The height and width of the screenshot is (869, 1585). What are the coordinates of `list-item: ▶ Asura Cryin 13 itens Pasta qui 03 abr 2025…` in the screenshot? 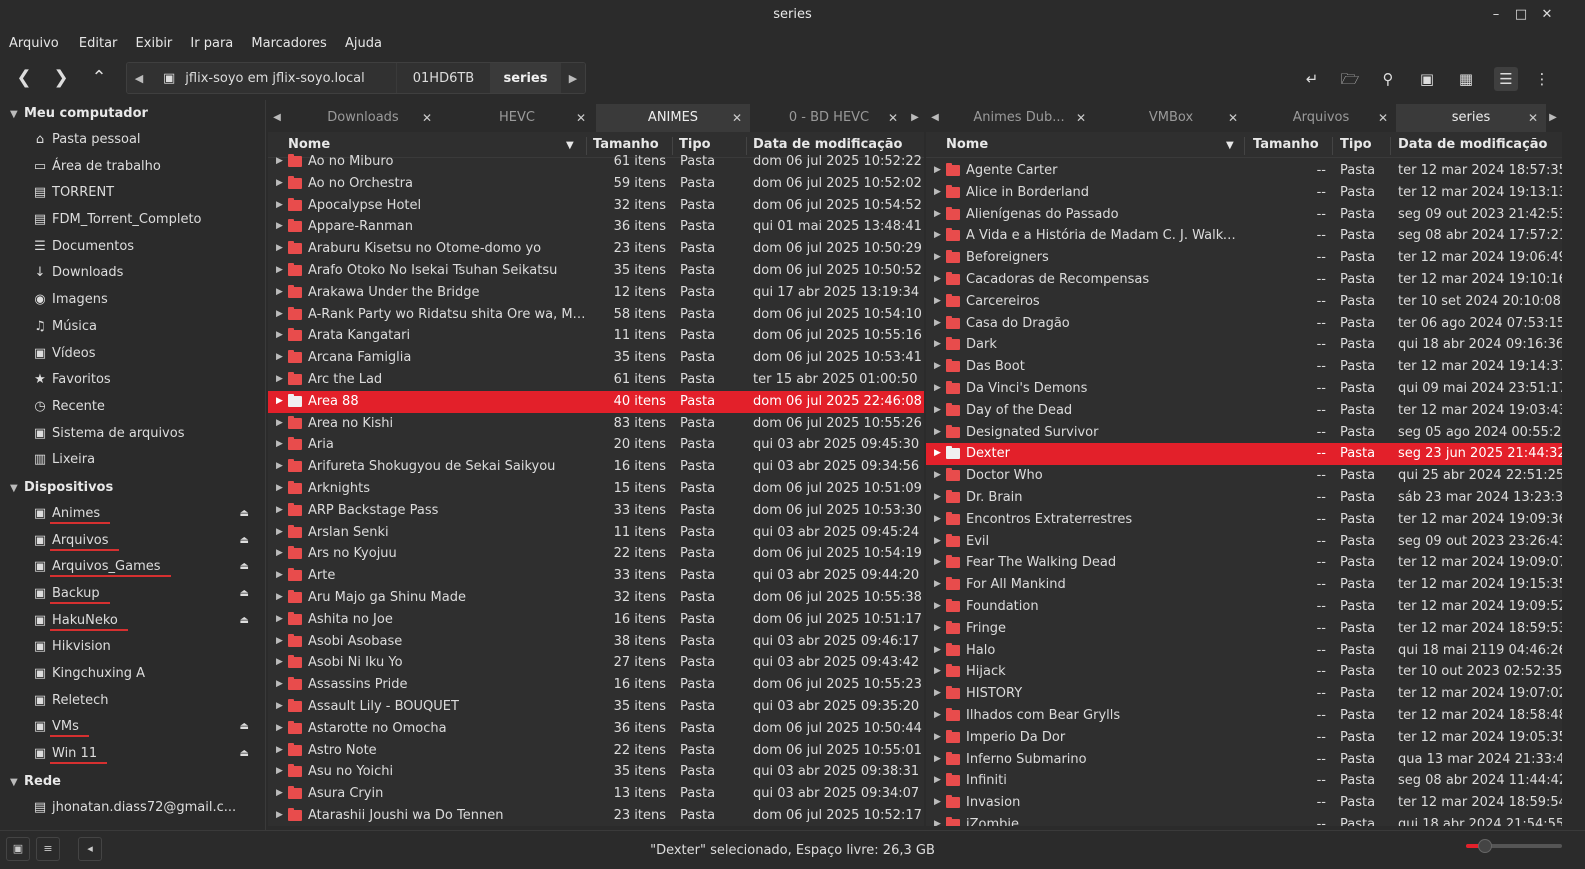 It's located at (596, 794).